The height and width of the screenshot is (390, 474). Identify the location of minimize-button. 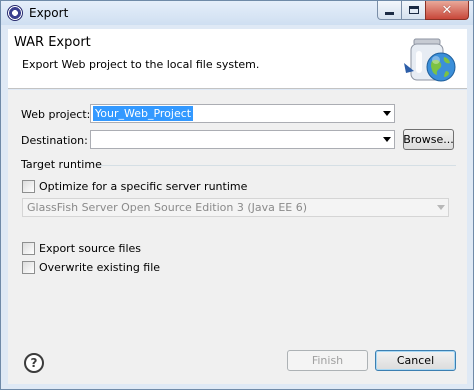
(389, 10).